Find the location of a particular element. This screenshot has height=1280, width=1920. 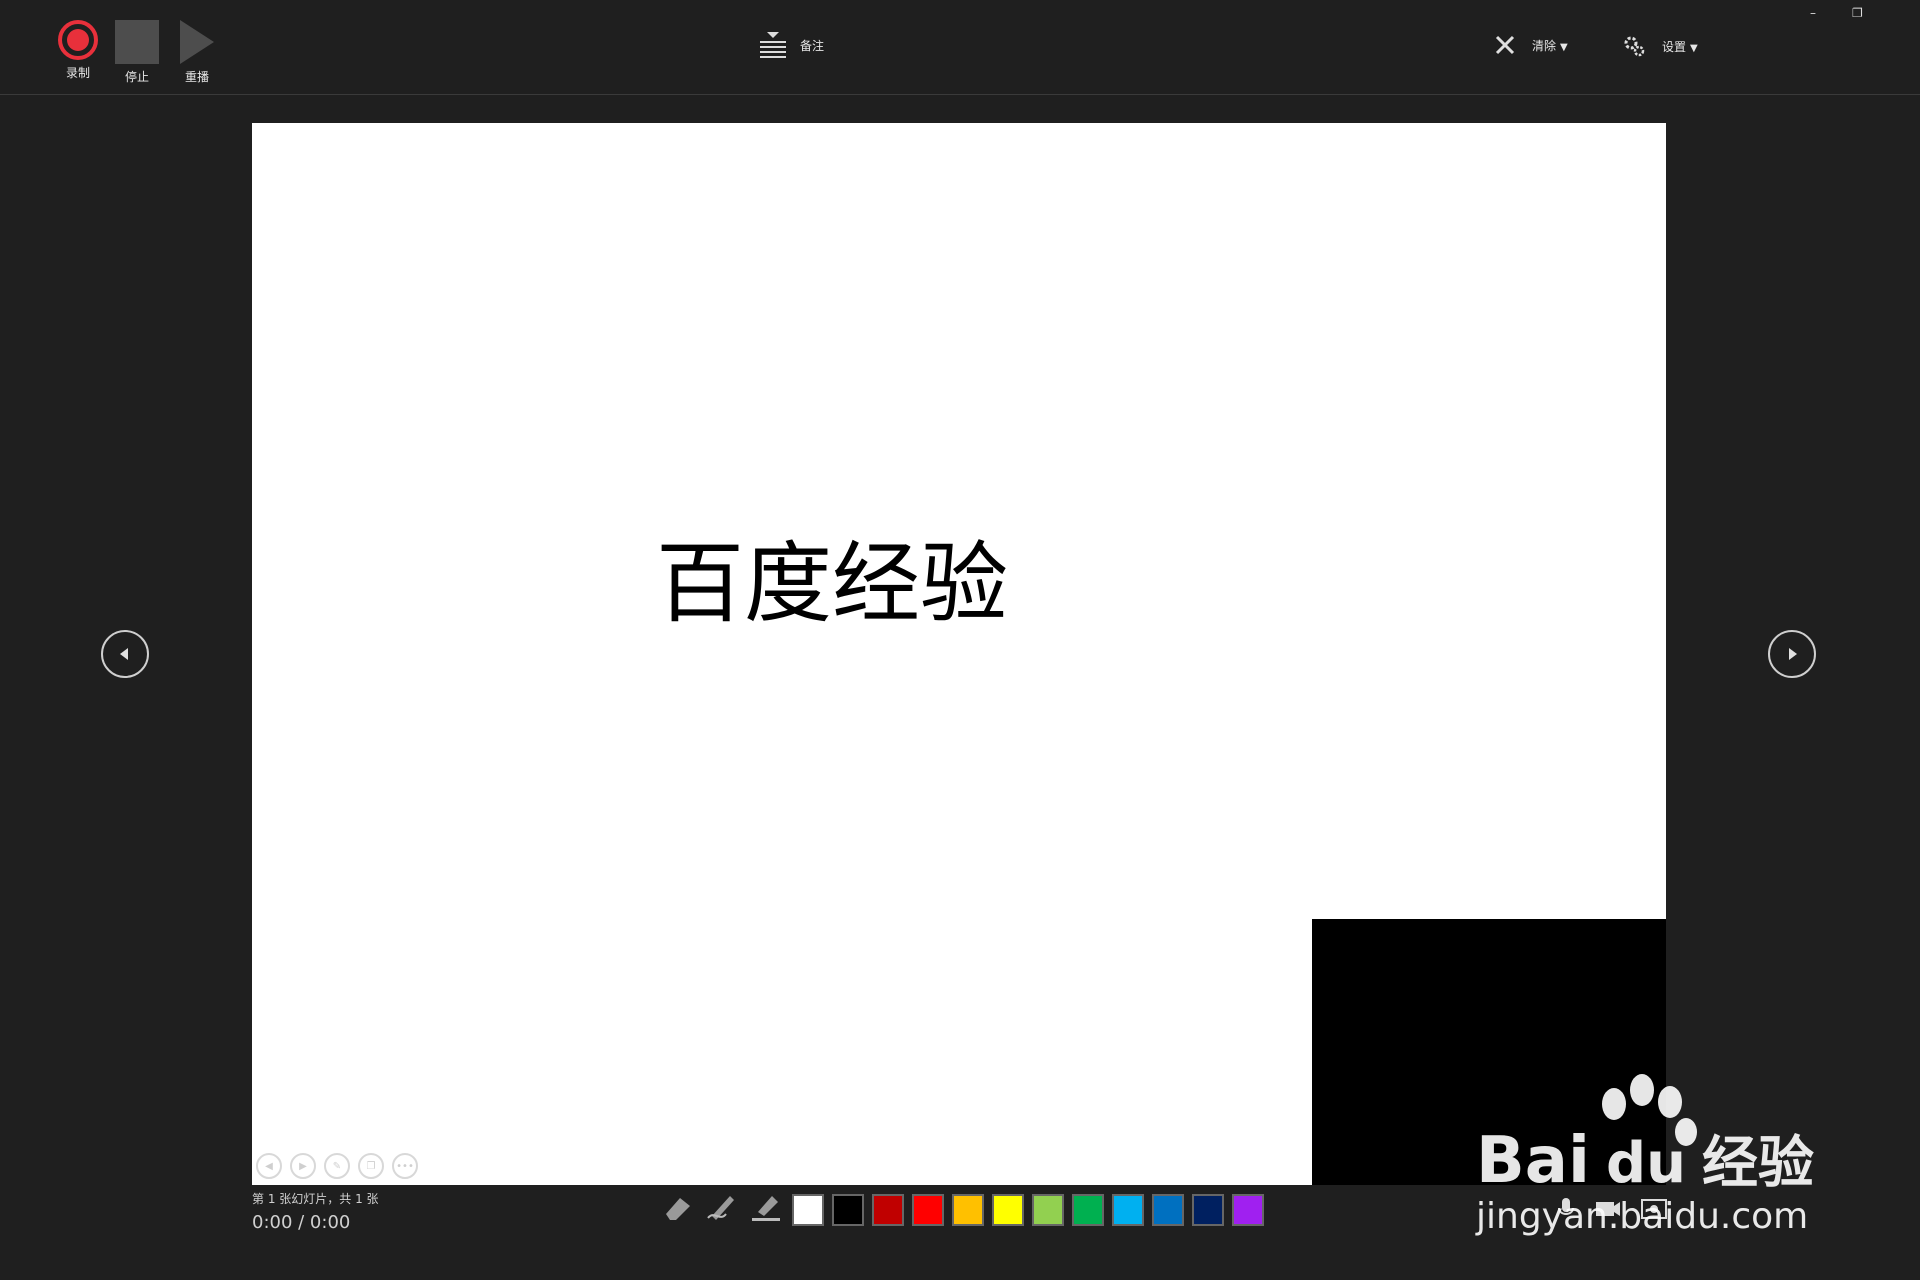

highlighter-icon is located at coordinates (766, 1207).